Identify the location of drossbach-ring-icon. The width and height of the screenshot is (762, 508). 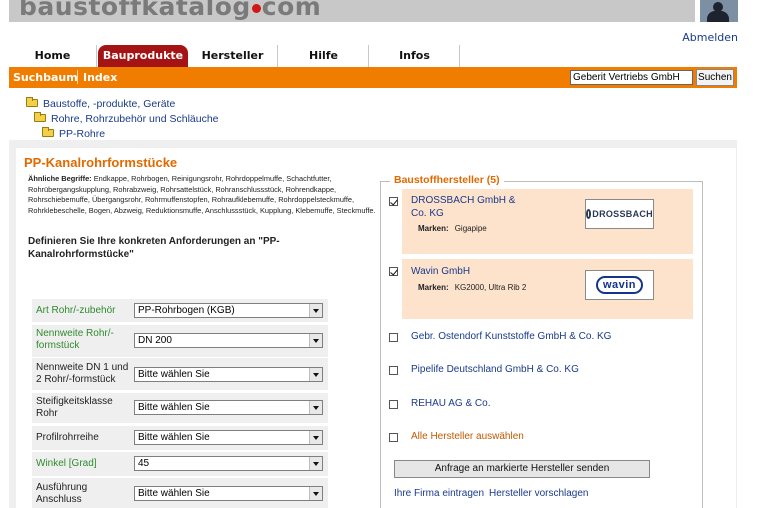
(589, 214).